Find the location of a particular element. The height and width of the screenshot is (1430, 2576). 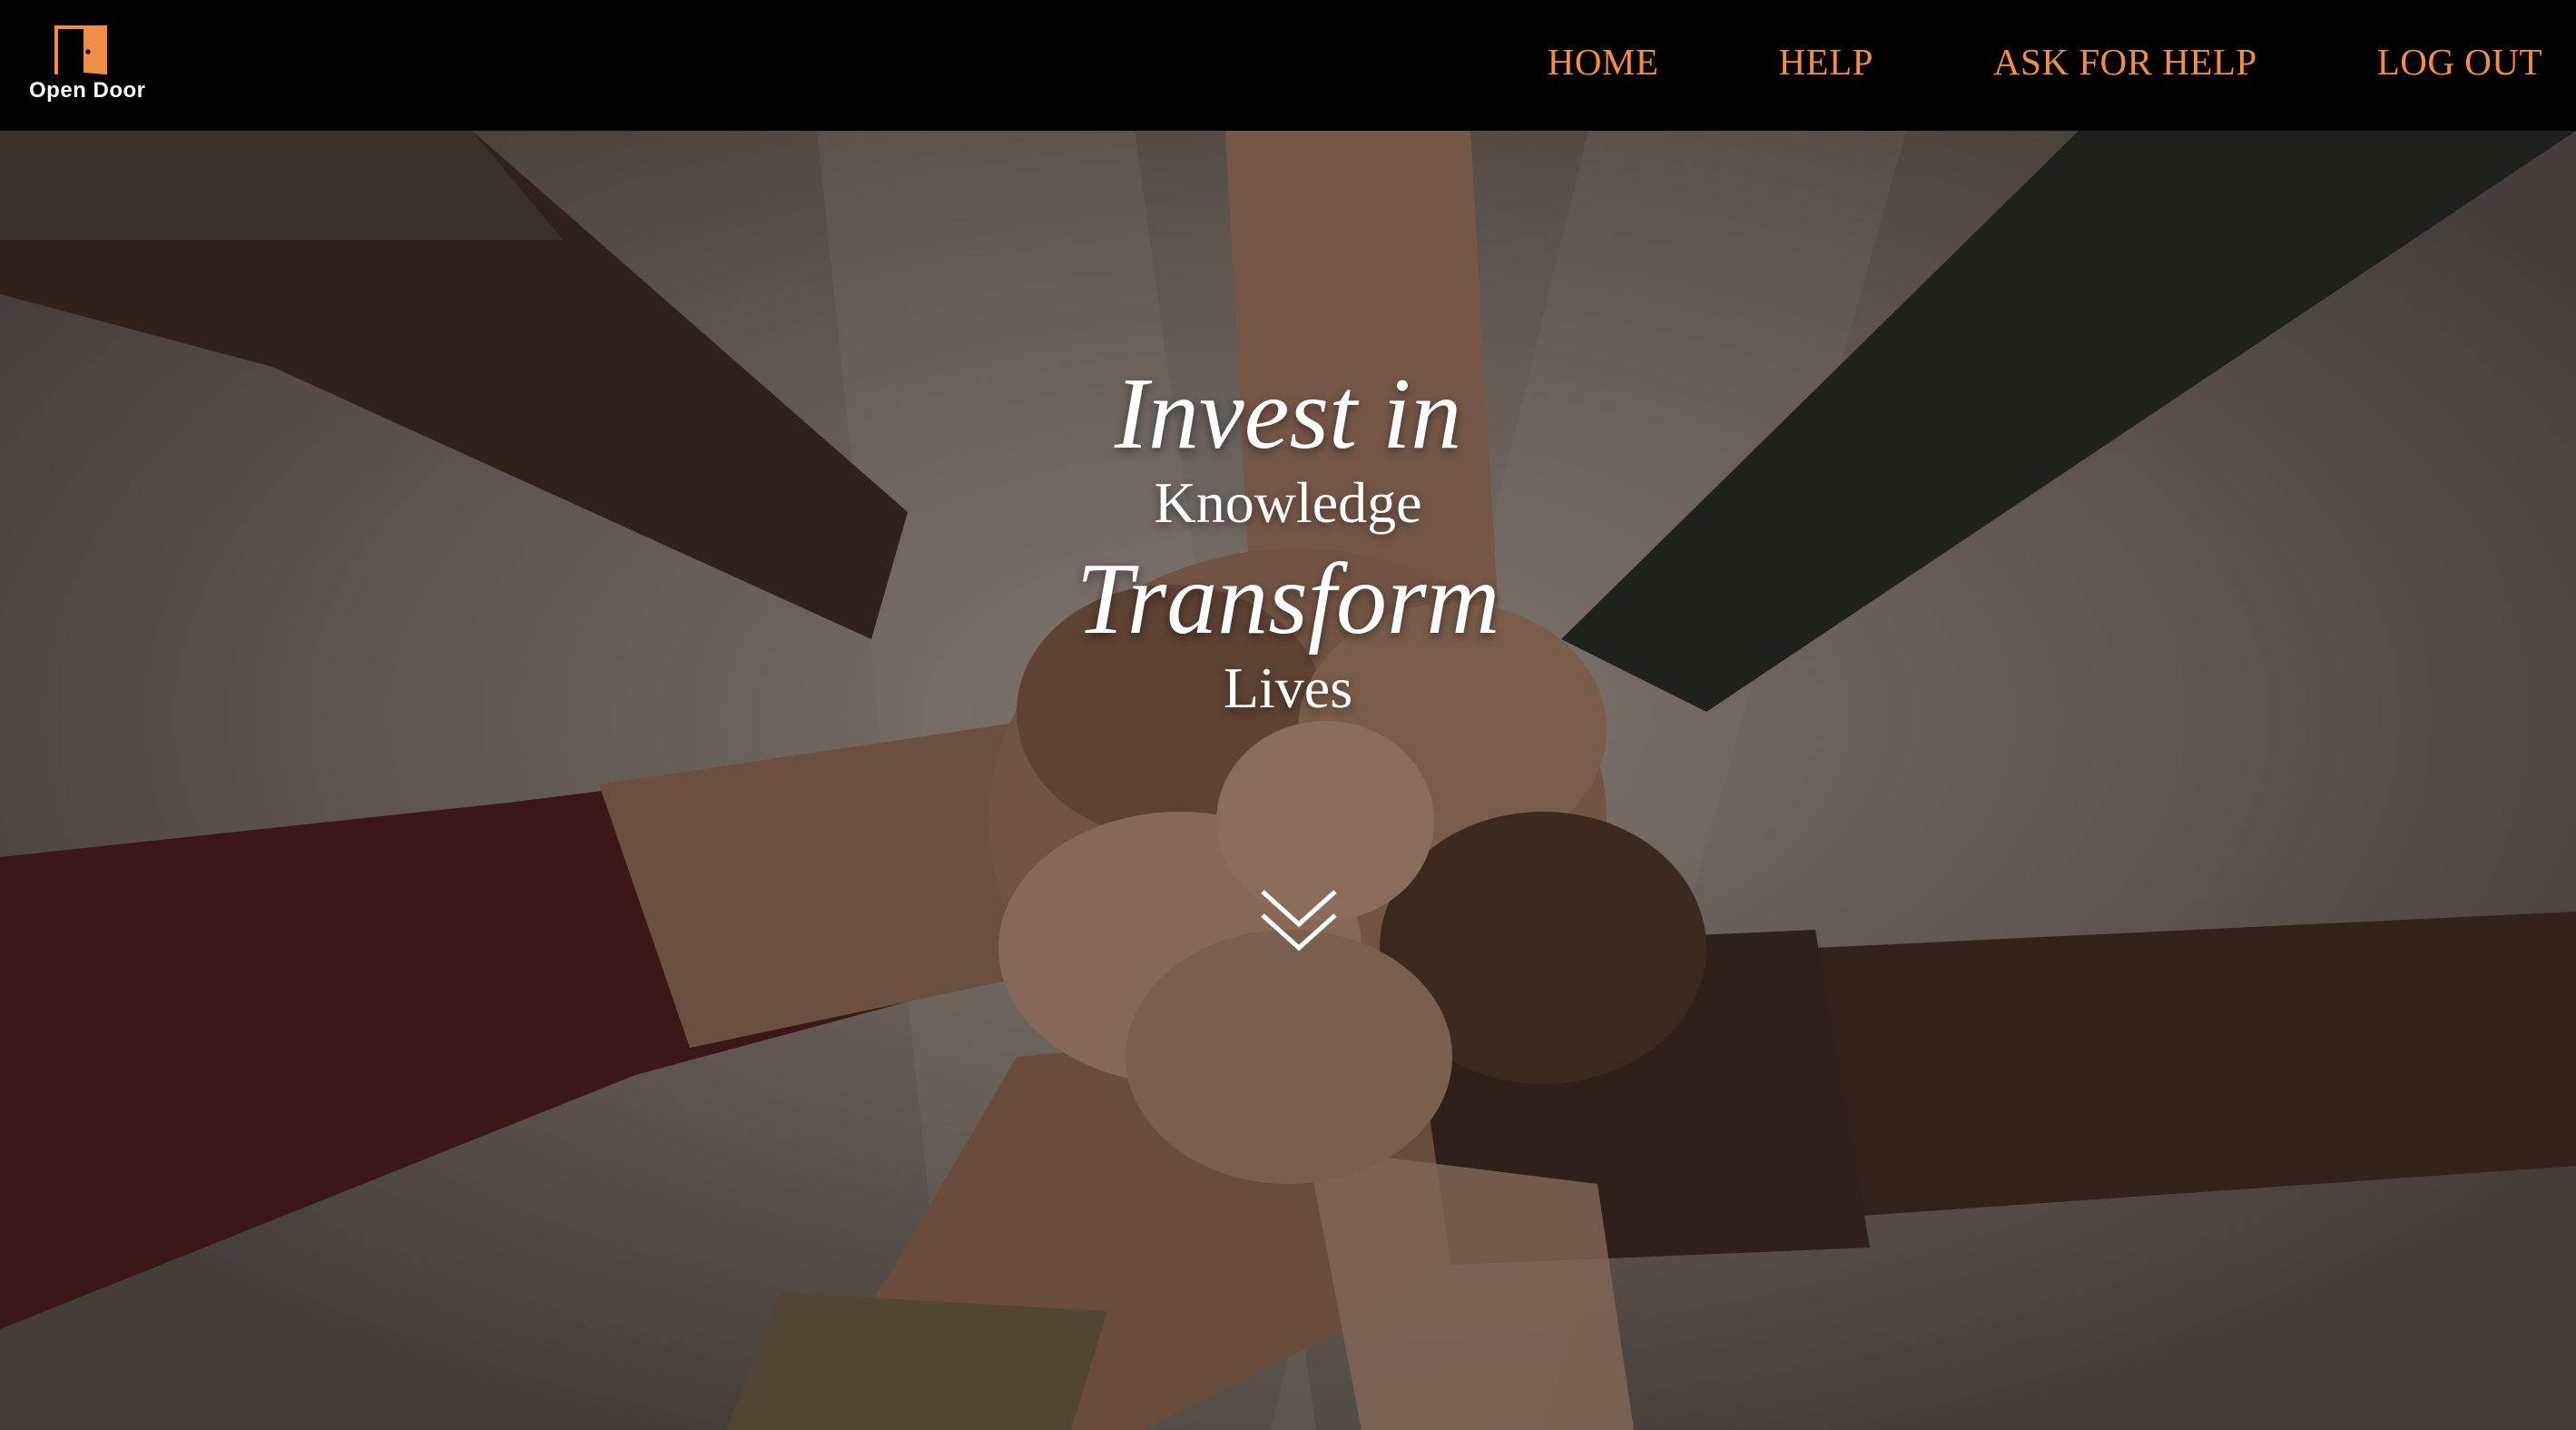

nav-log-out-link: LOG OUT is located at coordinates (2459, 62).